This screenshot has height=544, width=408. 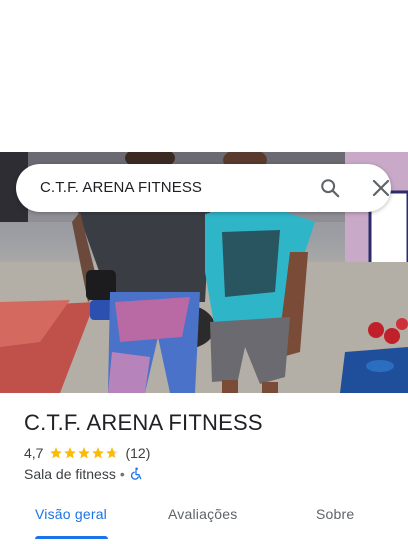 I want to click on tab-about: Sobre, so click(x=335, y=514).